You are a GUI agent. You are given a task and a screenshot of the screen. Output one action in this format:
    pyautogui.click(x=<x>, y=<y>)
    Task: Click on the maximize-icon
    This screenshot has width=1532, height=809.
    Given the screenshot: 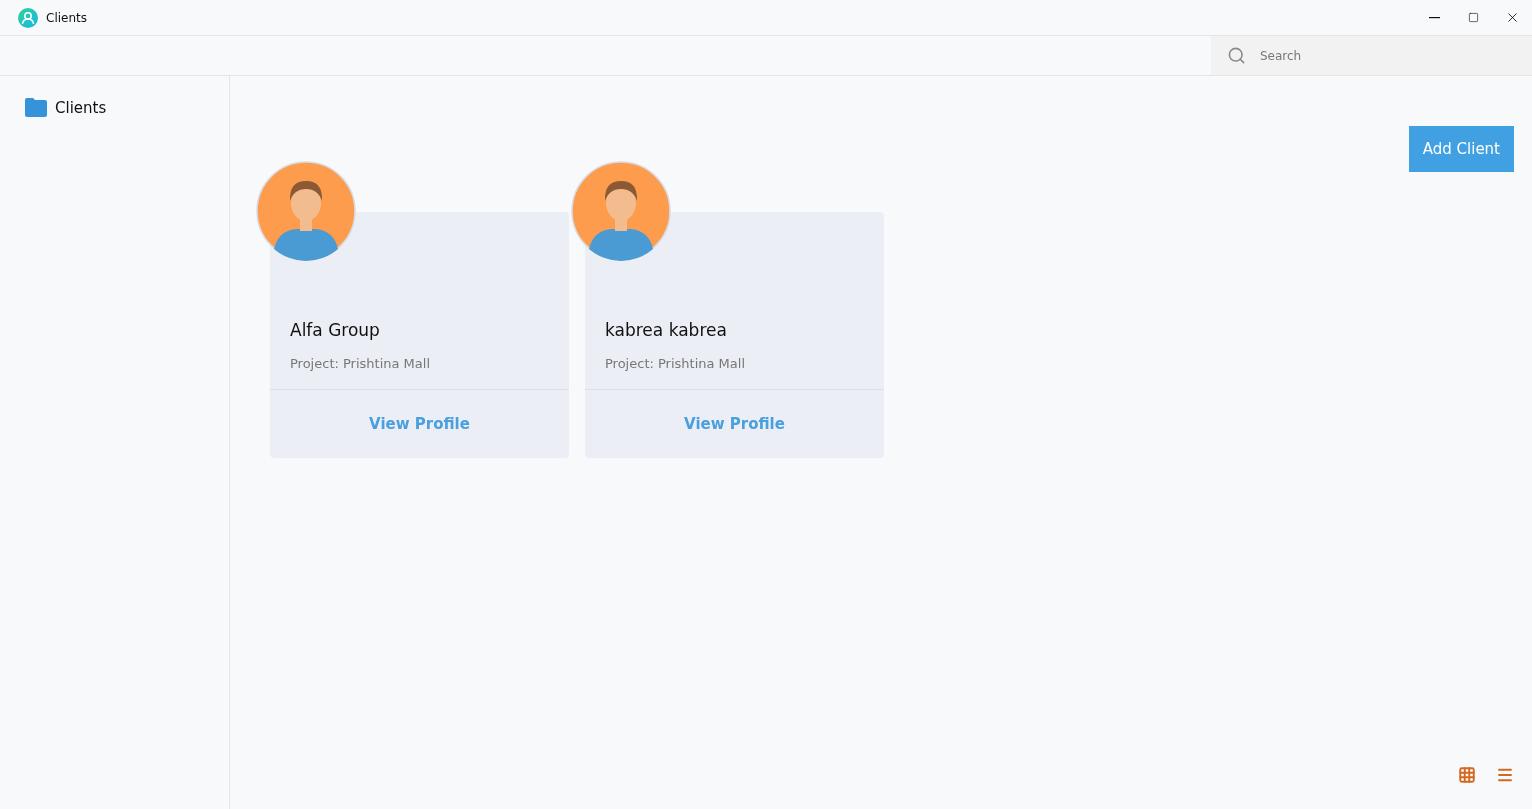 What is the action you would take?
    pyautogui.click(x=1473, y=17)
    